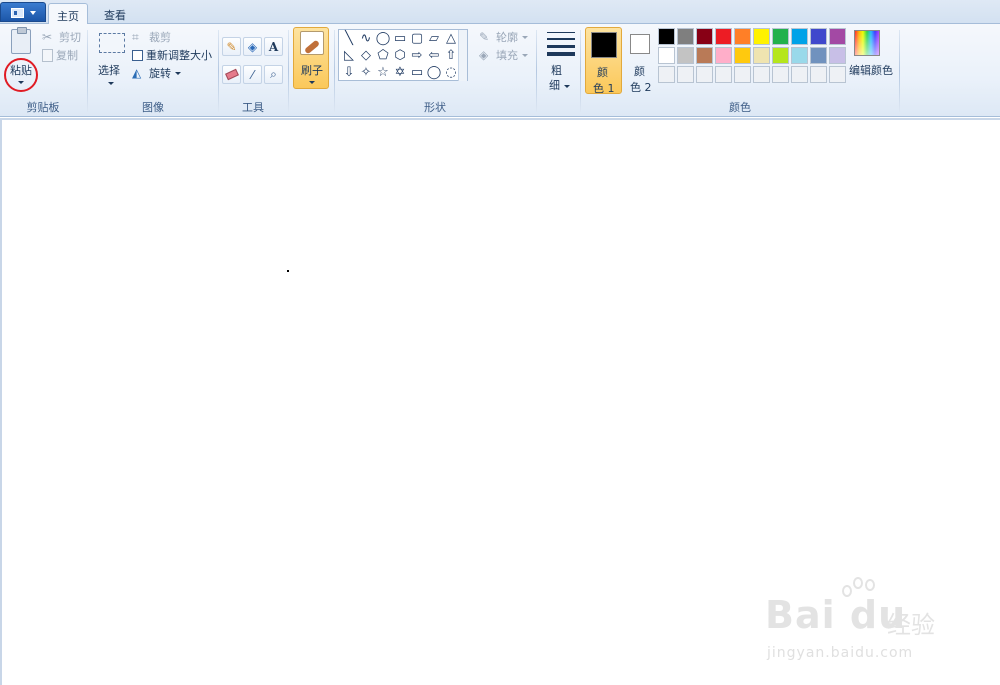 The height and width of the screenshot is (685, 1000). I want to click on brush-icon, so click(312, 43).